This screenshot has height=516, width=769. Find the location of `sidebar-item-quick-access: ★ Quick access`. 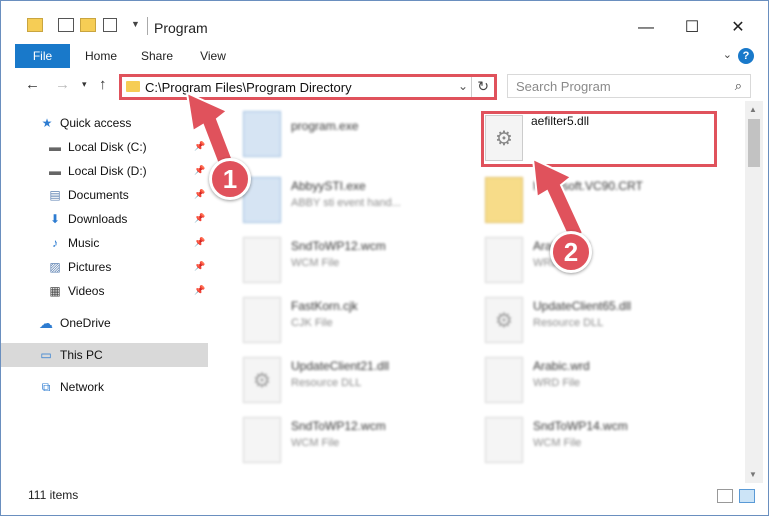

sidebar-item-quick-access: ★ Quick access is located at coordinates (104, 123).